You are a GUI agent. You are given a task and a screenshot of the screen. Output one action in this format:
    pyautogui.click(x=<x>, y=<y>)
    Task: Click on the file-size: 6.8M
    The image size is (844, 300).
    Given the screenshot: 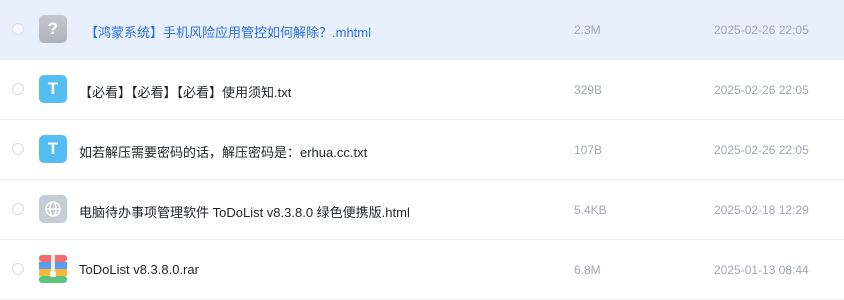 What is the action you would take?
    pyautogui.click(x=587, y=270)
    